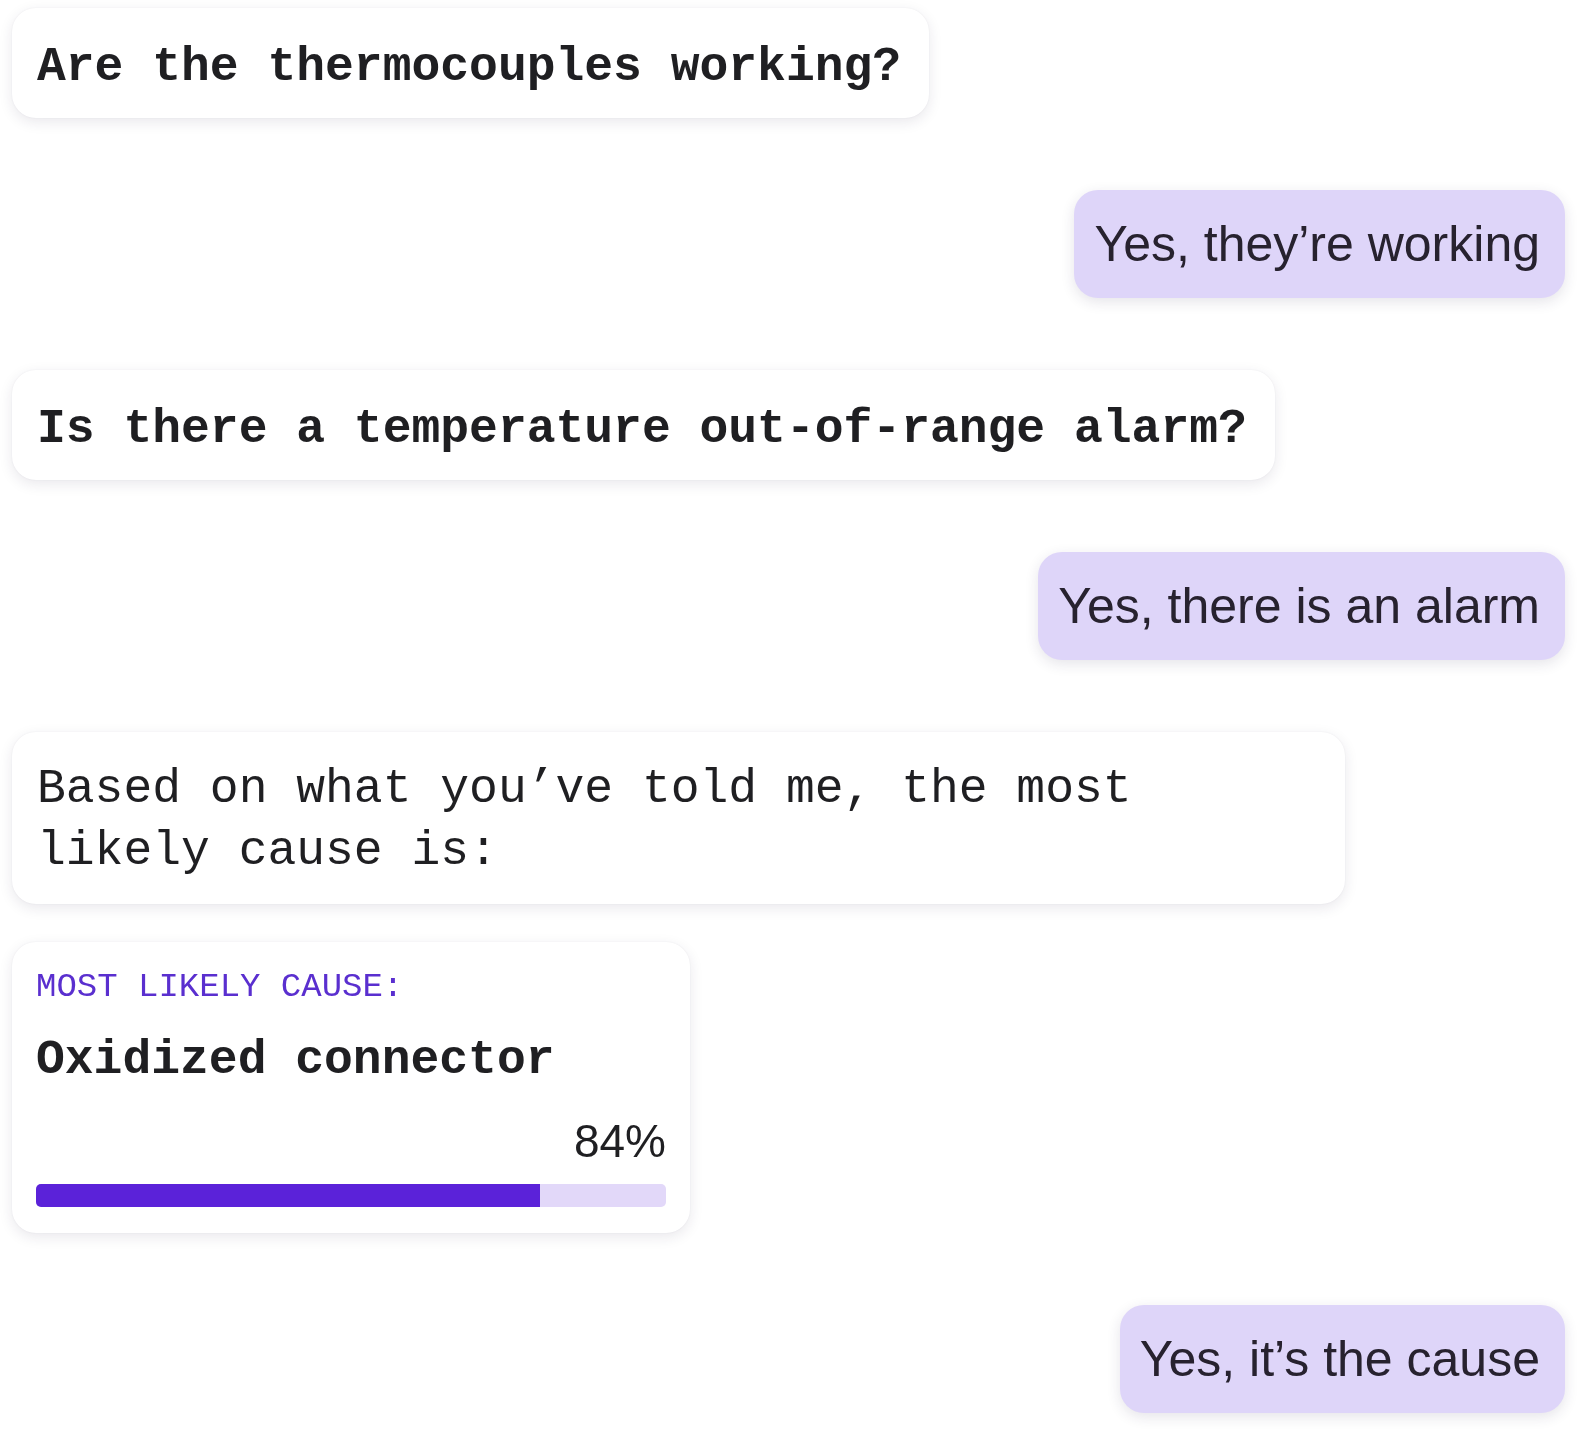 The height and width of the screenshot is (1434, 1578). I want to click on user-message: Yes, they’re working, so click(1319, 244).